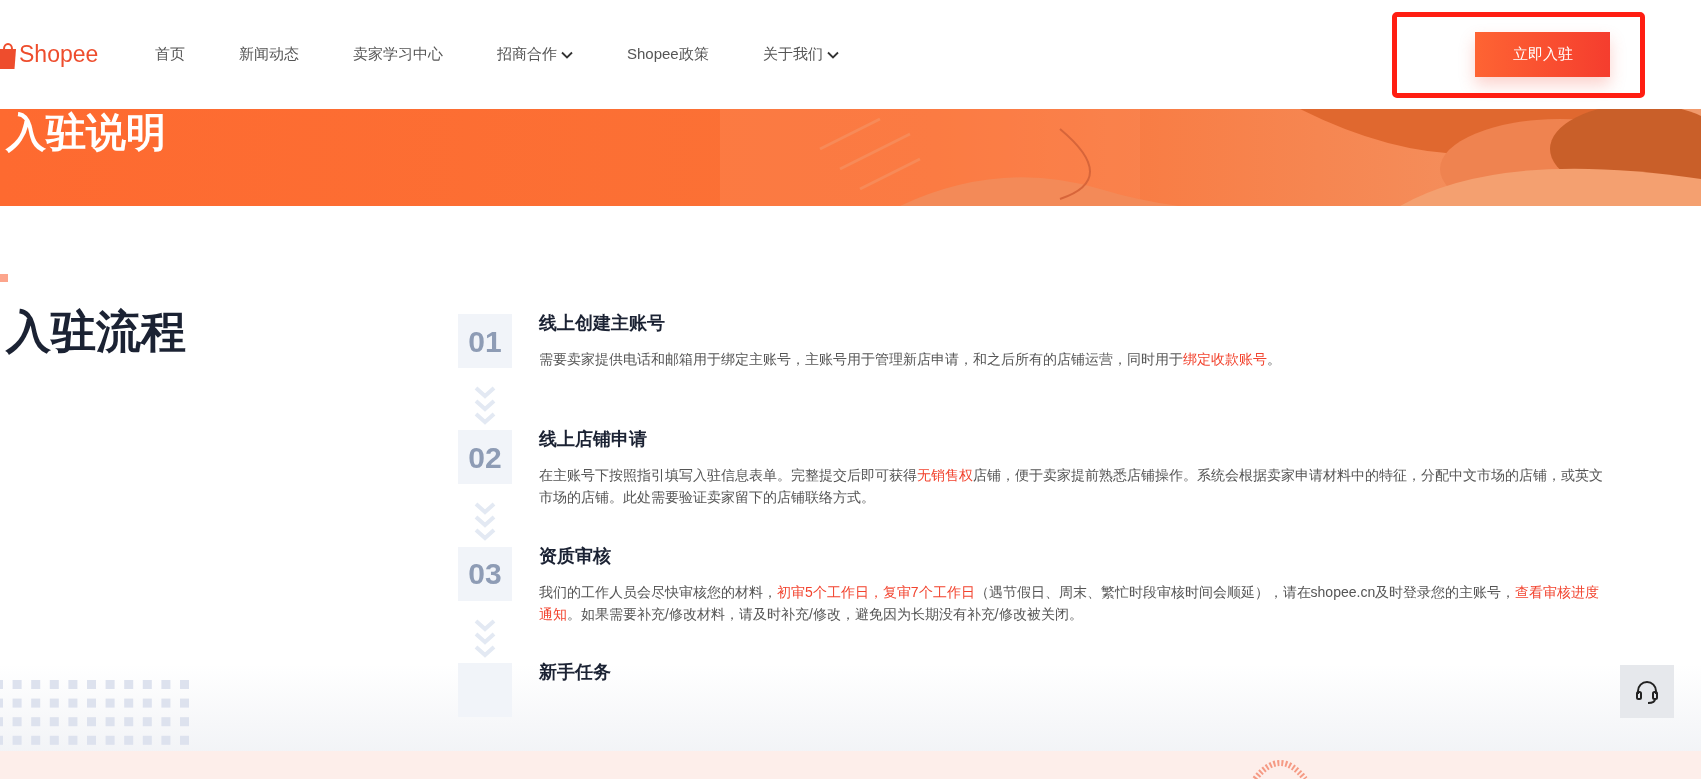 Image resolution: width=1701 pixels, height=779 pixels. Describe the element at coordinates (593, 440) in the screenshot. I see `step-title: 线上店铺申请` at that location.